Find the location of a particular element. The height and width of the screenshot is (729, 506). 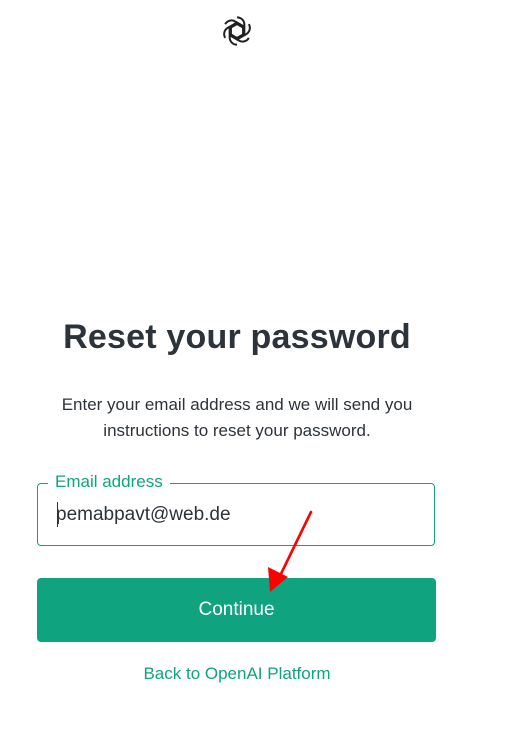

openai-logo-icon is located at coordinates (237, 31).